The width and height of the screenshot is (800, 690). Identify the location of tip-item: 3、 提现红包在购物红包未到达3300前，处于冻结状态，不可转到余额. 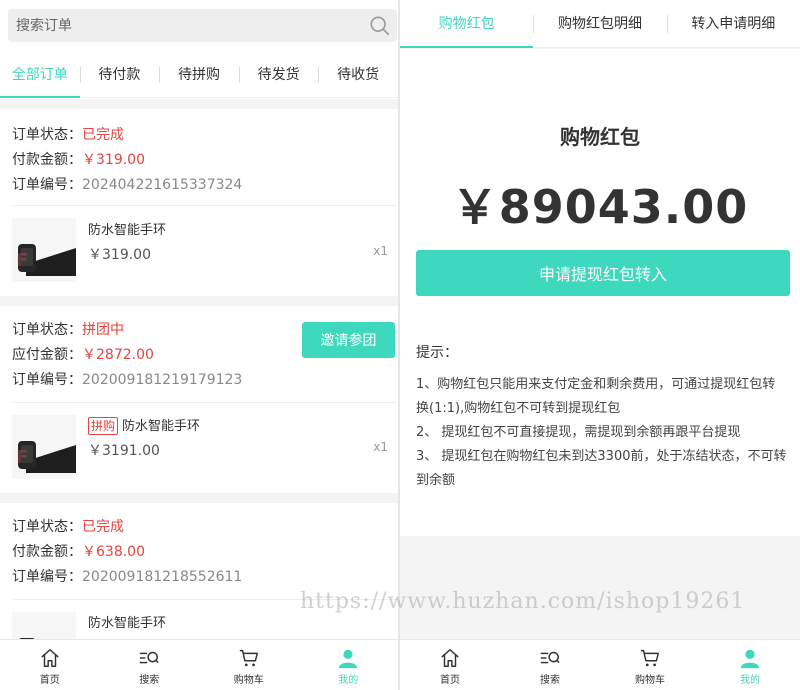
(601, 468).